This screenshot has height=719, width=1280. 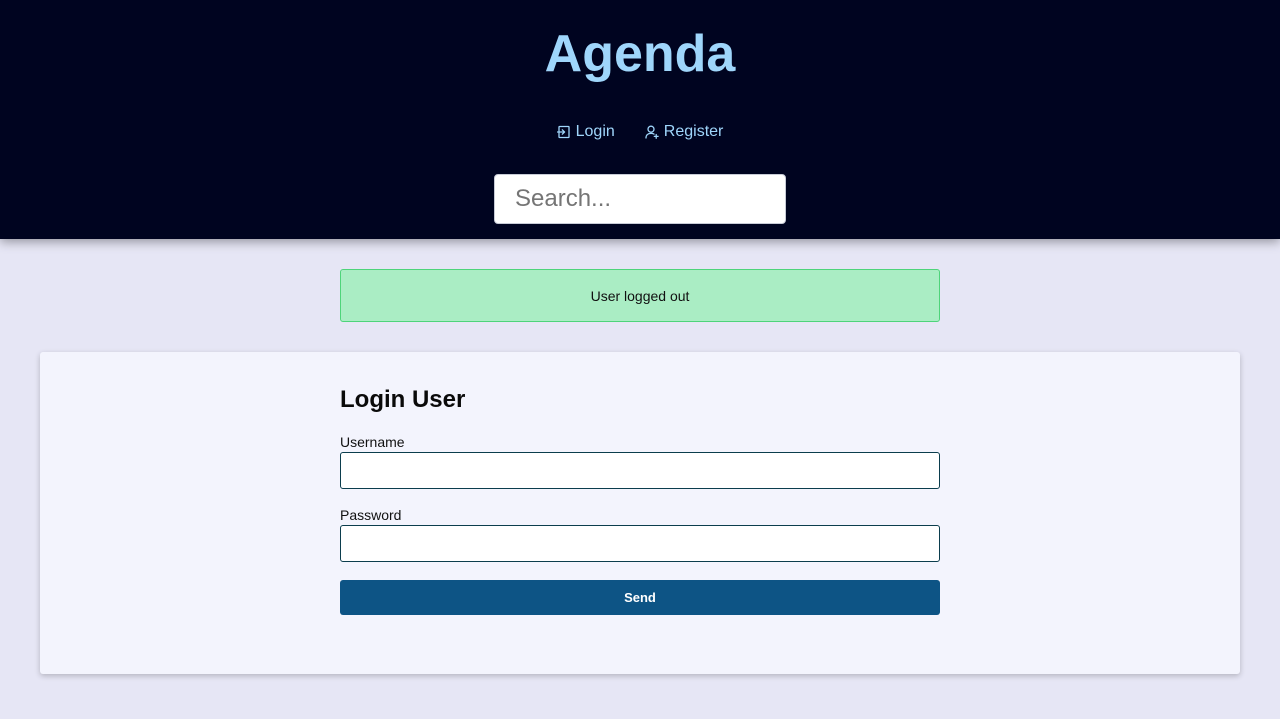 What do you see at coordinates (640, 500) in the screenshot?
I see `login-form: Login User Username Password Send` at bounding box center [640, 500].